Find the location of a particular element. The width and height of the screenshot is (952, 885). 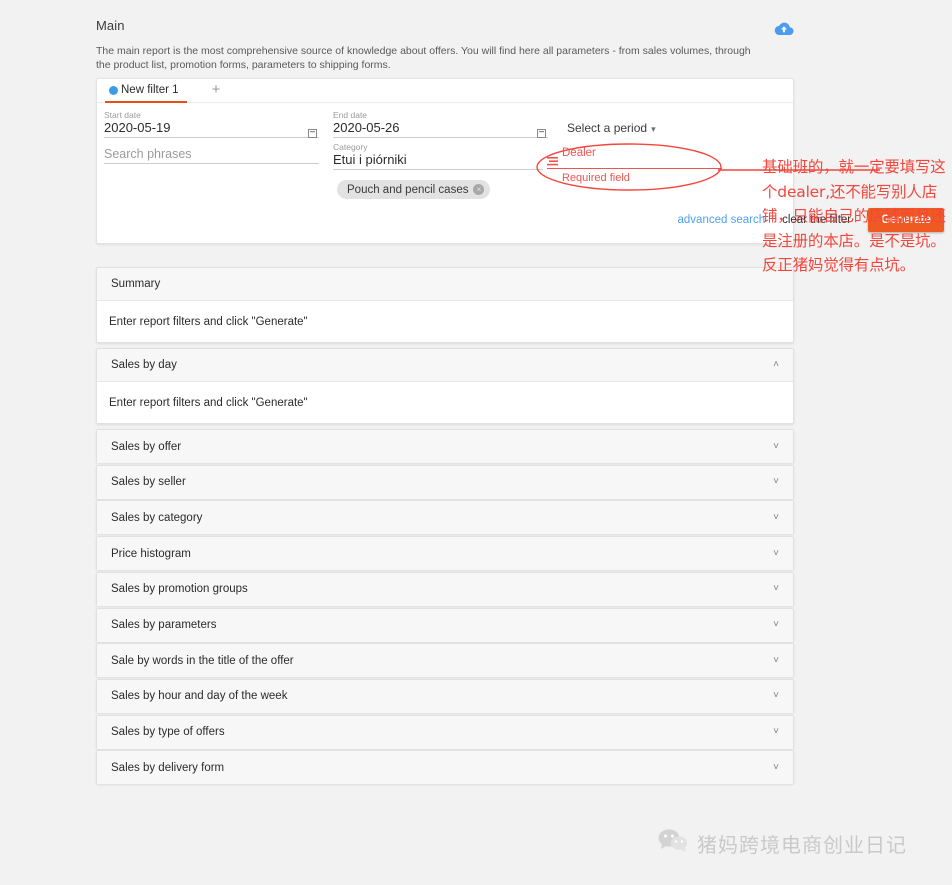

filter-tab: New filter 1 is located at coordinates (146, 91).